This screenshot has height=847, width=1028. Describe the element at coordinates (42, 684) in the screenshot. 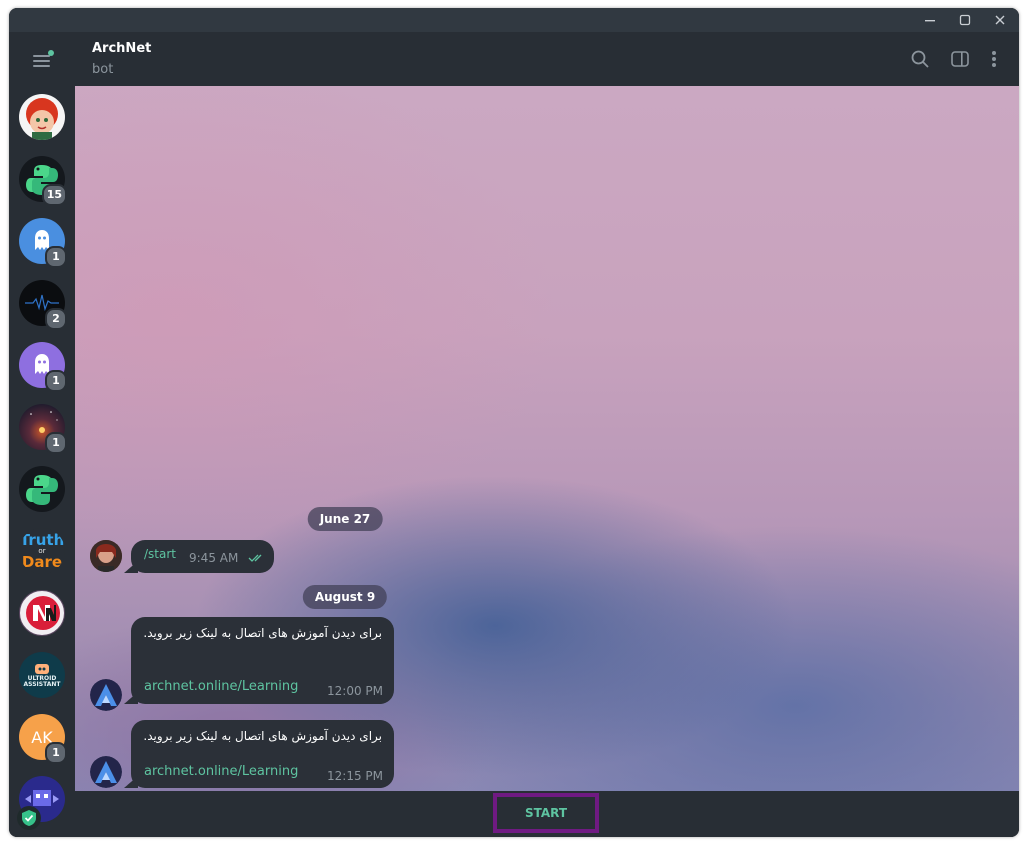

I see `assistant-logo-text: ASSISTANT` at that location.